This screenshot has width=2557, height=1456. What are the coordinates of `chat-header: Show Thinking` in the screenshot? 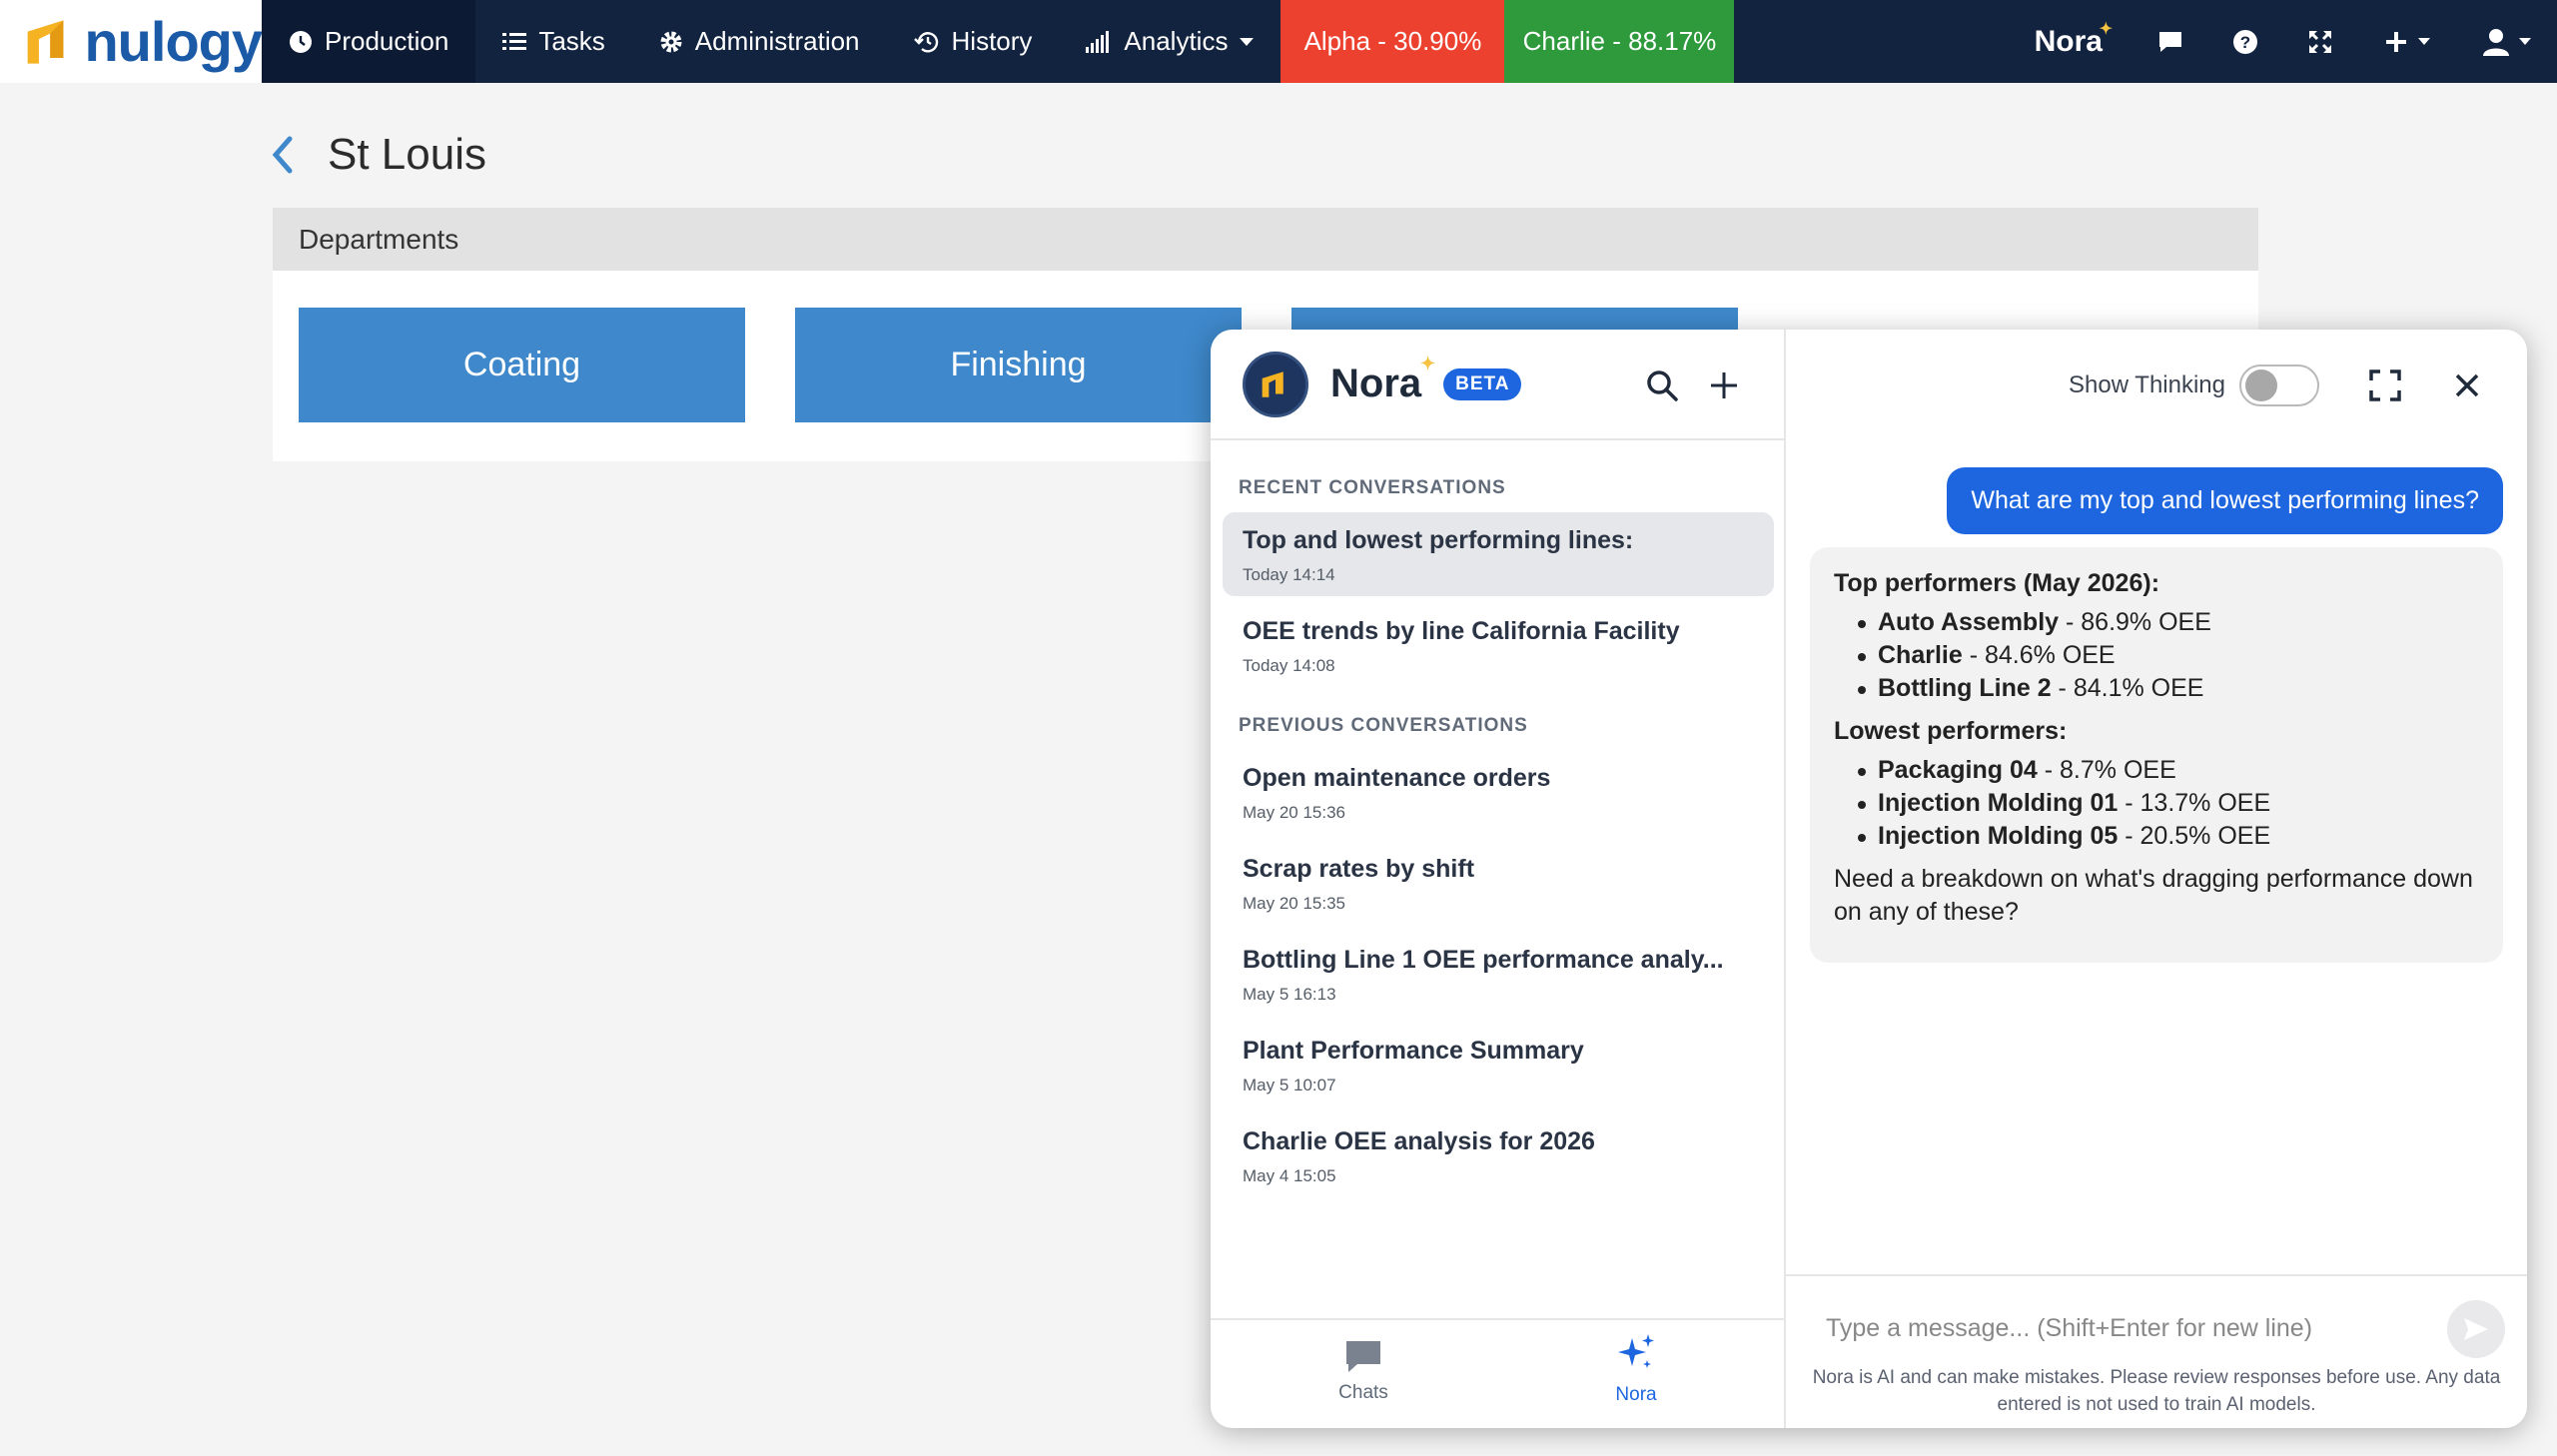 It's located at (2156, 385).